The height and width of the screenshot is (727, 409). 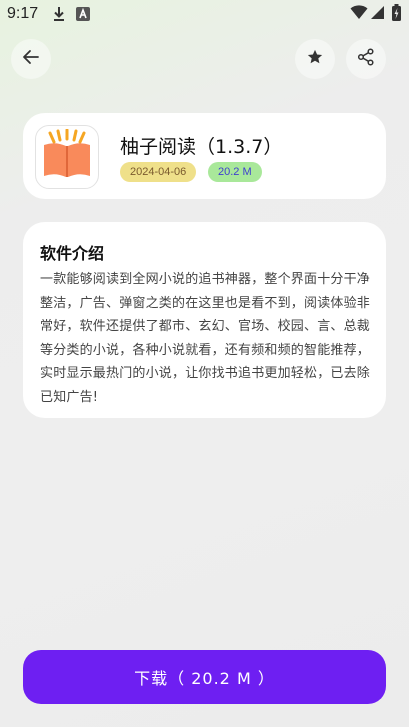 I want to click on star-icon, so click(x=315, y=59).